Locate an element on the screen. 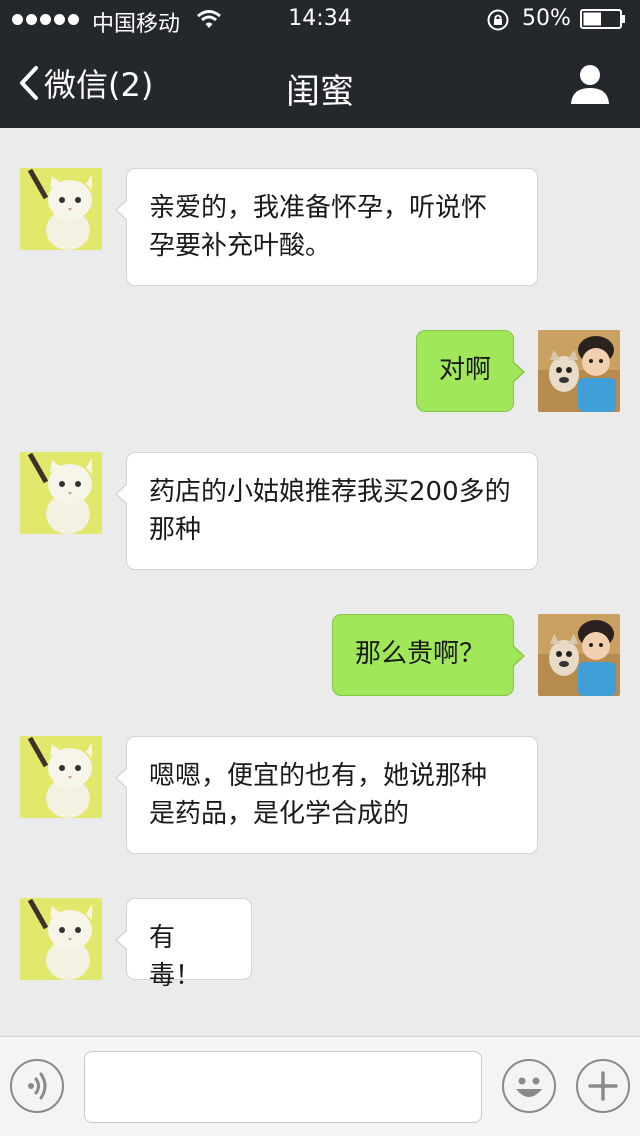 This screenshot has width=640, height=1136. voice-button is located at coordinates (37, 1086).